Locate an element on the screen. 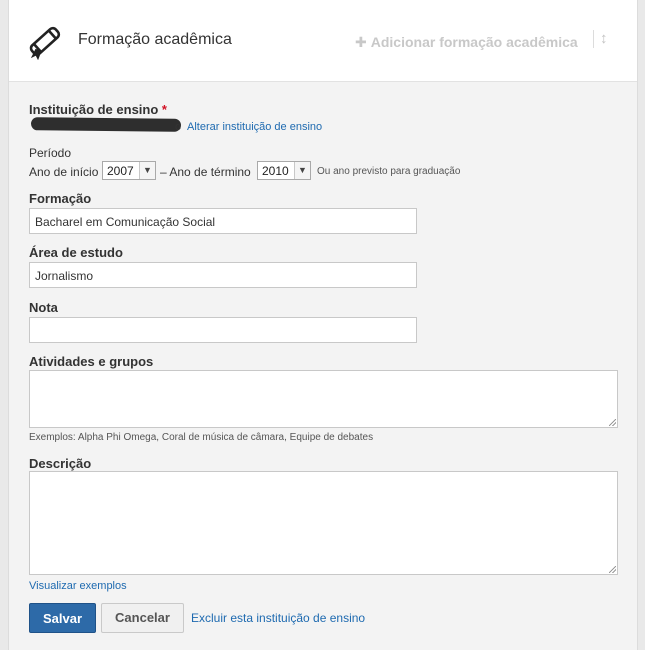  institution-label: Instituição de ensino * is located at coordinates (98, 109).